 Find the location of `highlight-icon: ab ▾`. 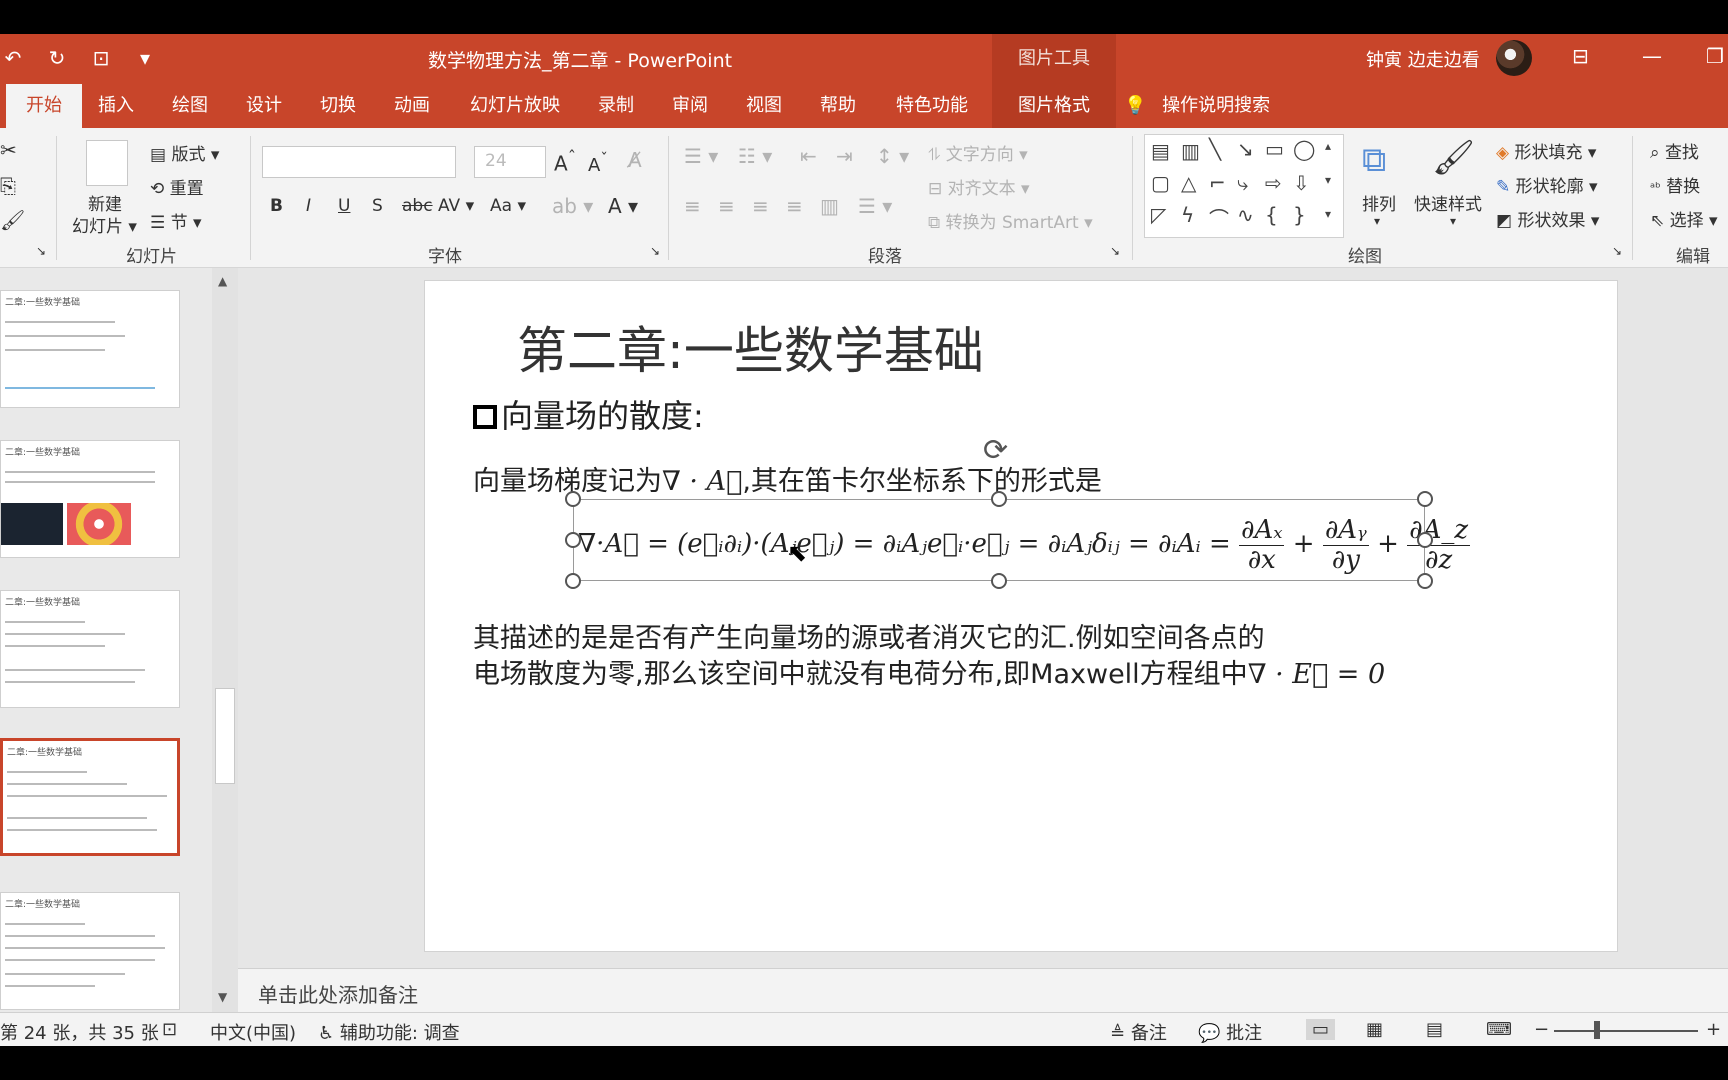

highlight-icon: ab ▾ is located at coordinates (572, 206).